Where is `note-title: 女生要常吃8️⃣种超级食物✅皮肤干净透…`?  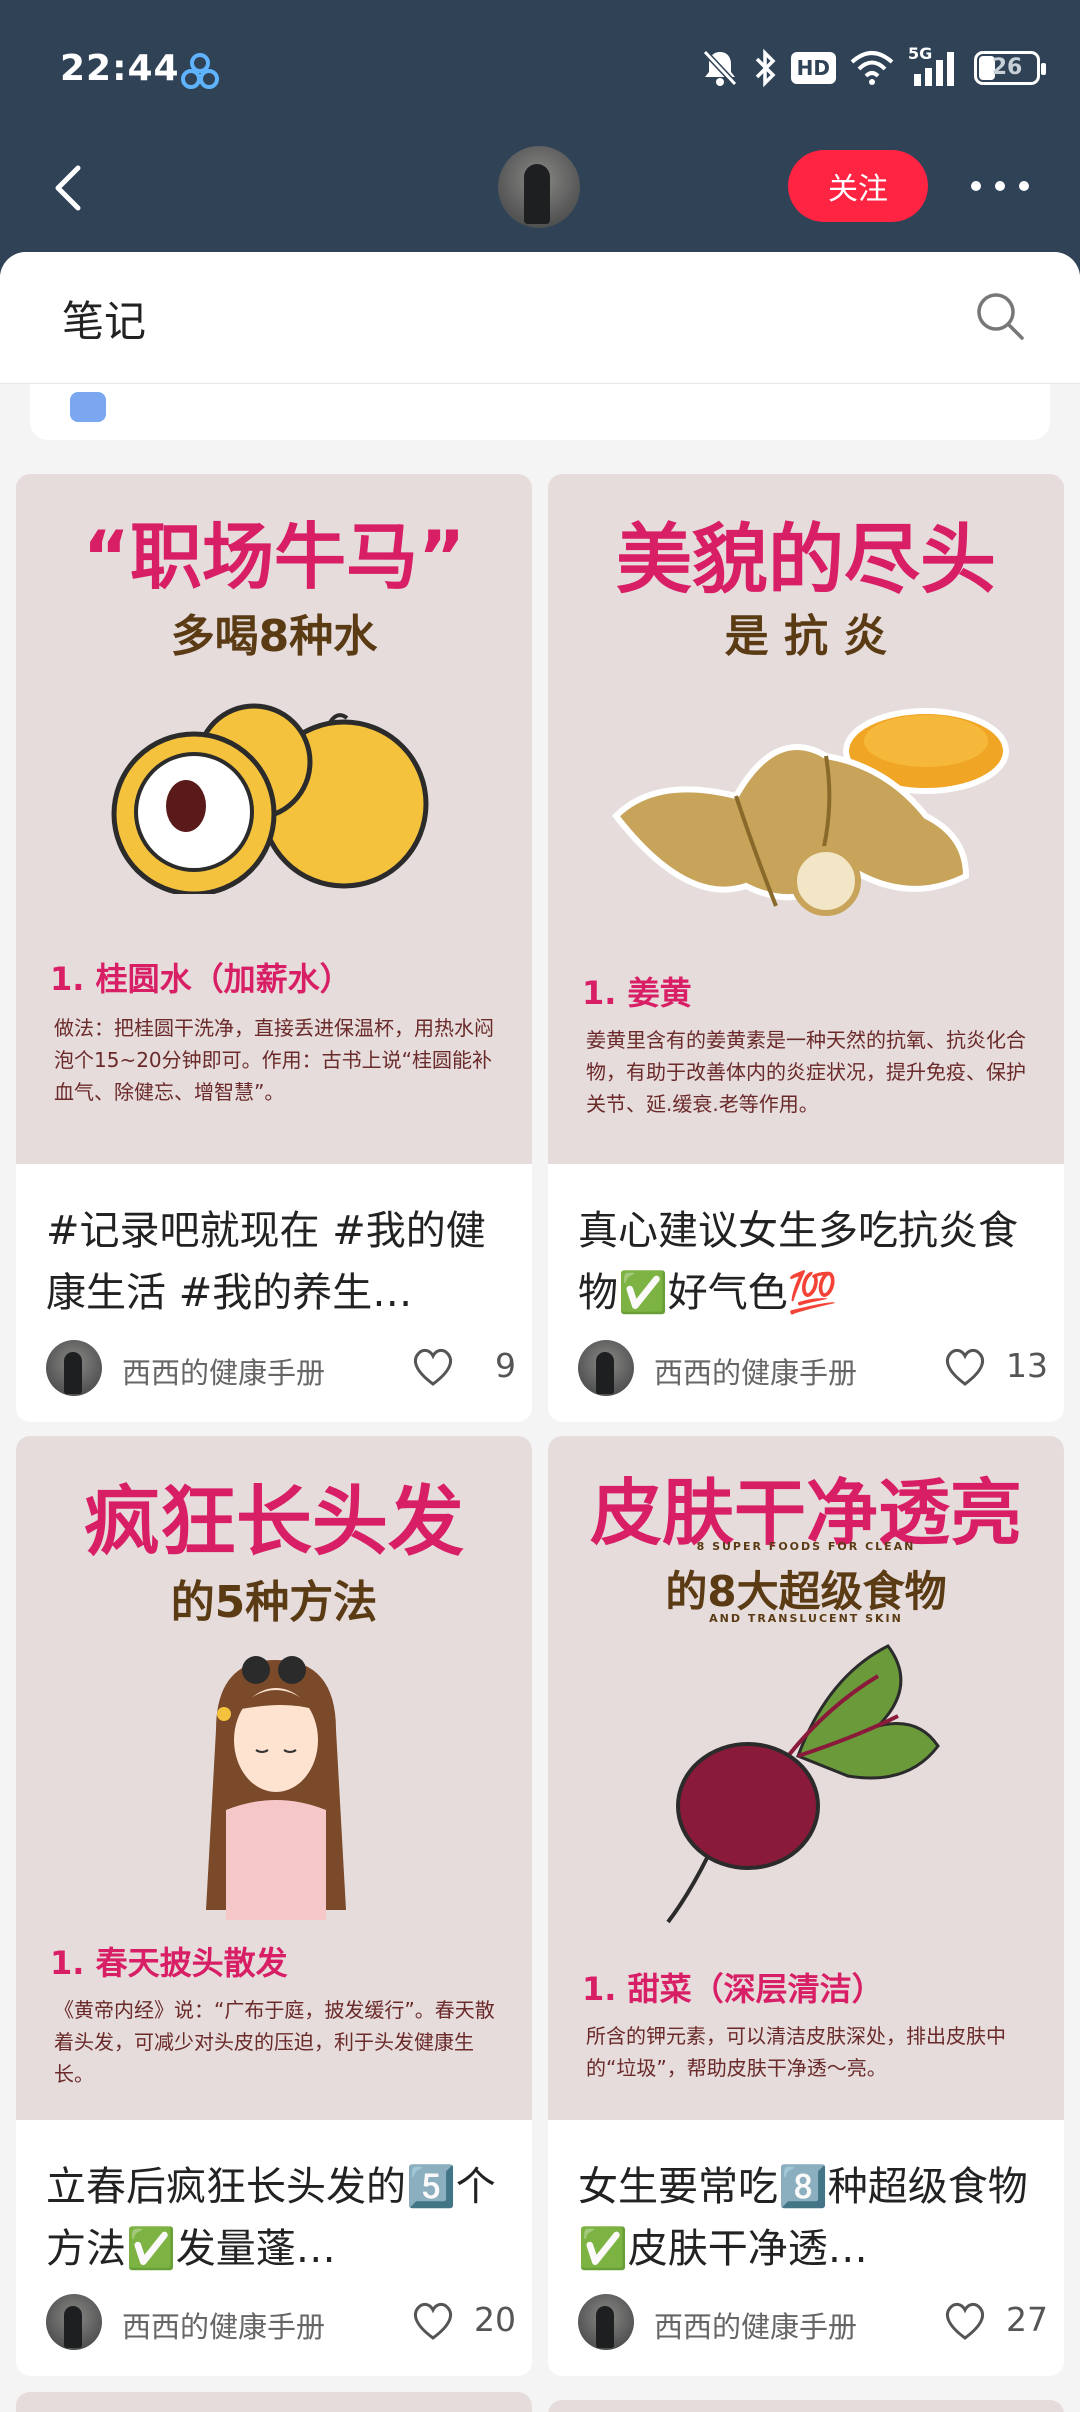
note-title: 女生要常吃8️⃣种超级食物✅皮肤干净透… is located at coordinates (803, 2218).